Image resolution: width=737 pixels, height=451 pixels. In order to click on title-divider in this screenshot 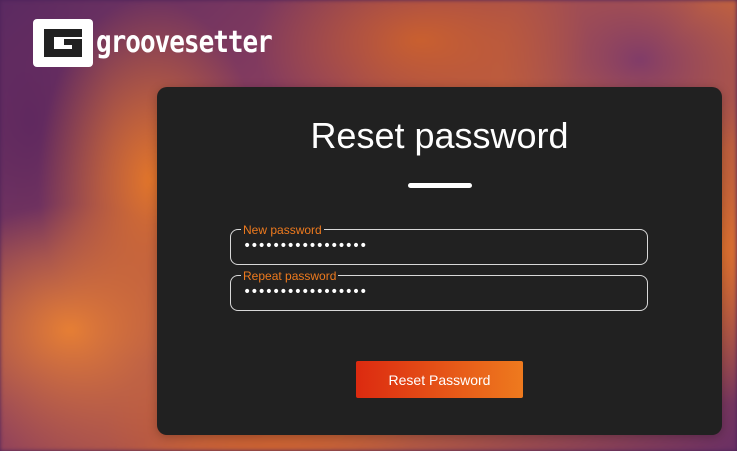, I will do `click(440, 185)`.